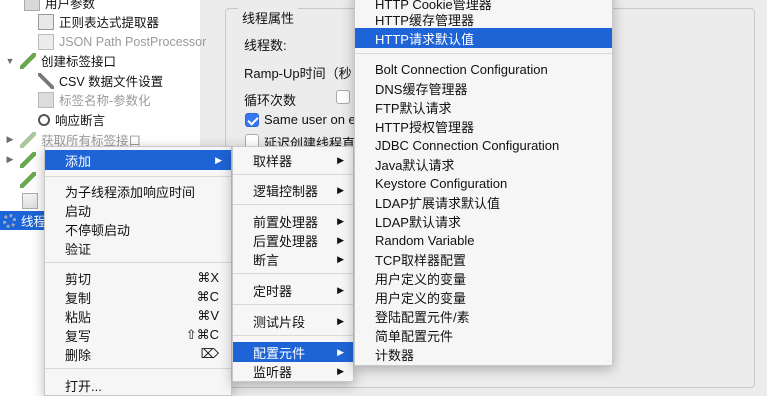 This screenshot has width=767, height=396. I want to click on group-title: 线程属性, so click(268, 17).